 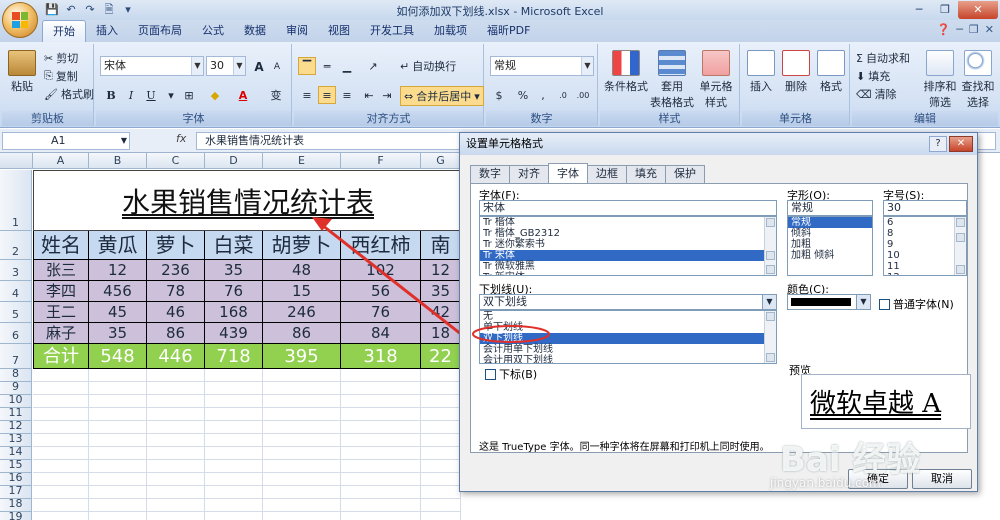 What do you see at coordinates (831, 72) in the screenshot?
I see `format-cells-button: 格式` at bounding box center [831, 72].